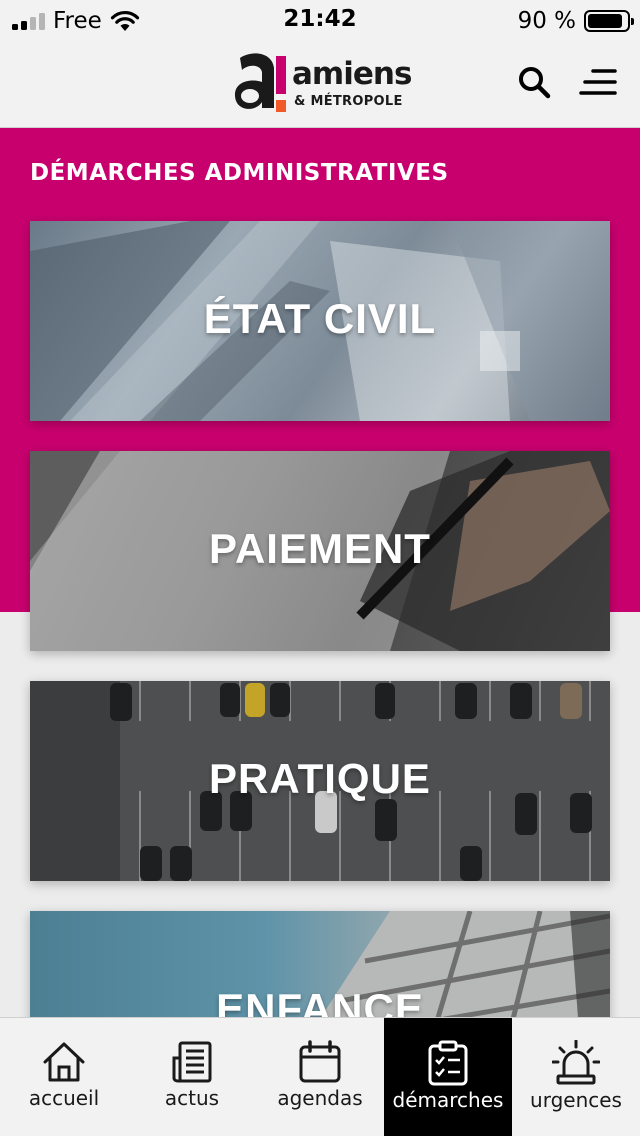 This screenshot has width=640, height=1136. I want to click on tab-label: accueil, so click(64, 1098).